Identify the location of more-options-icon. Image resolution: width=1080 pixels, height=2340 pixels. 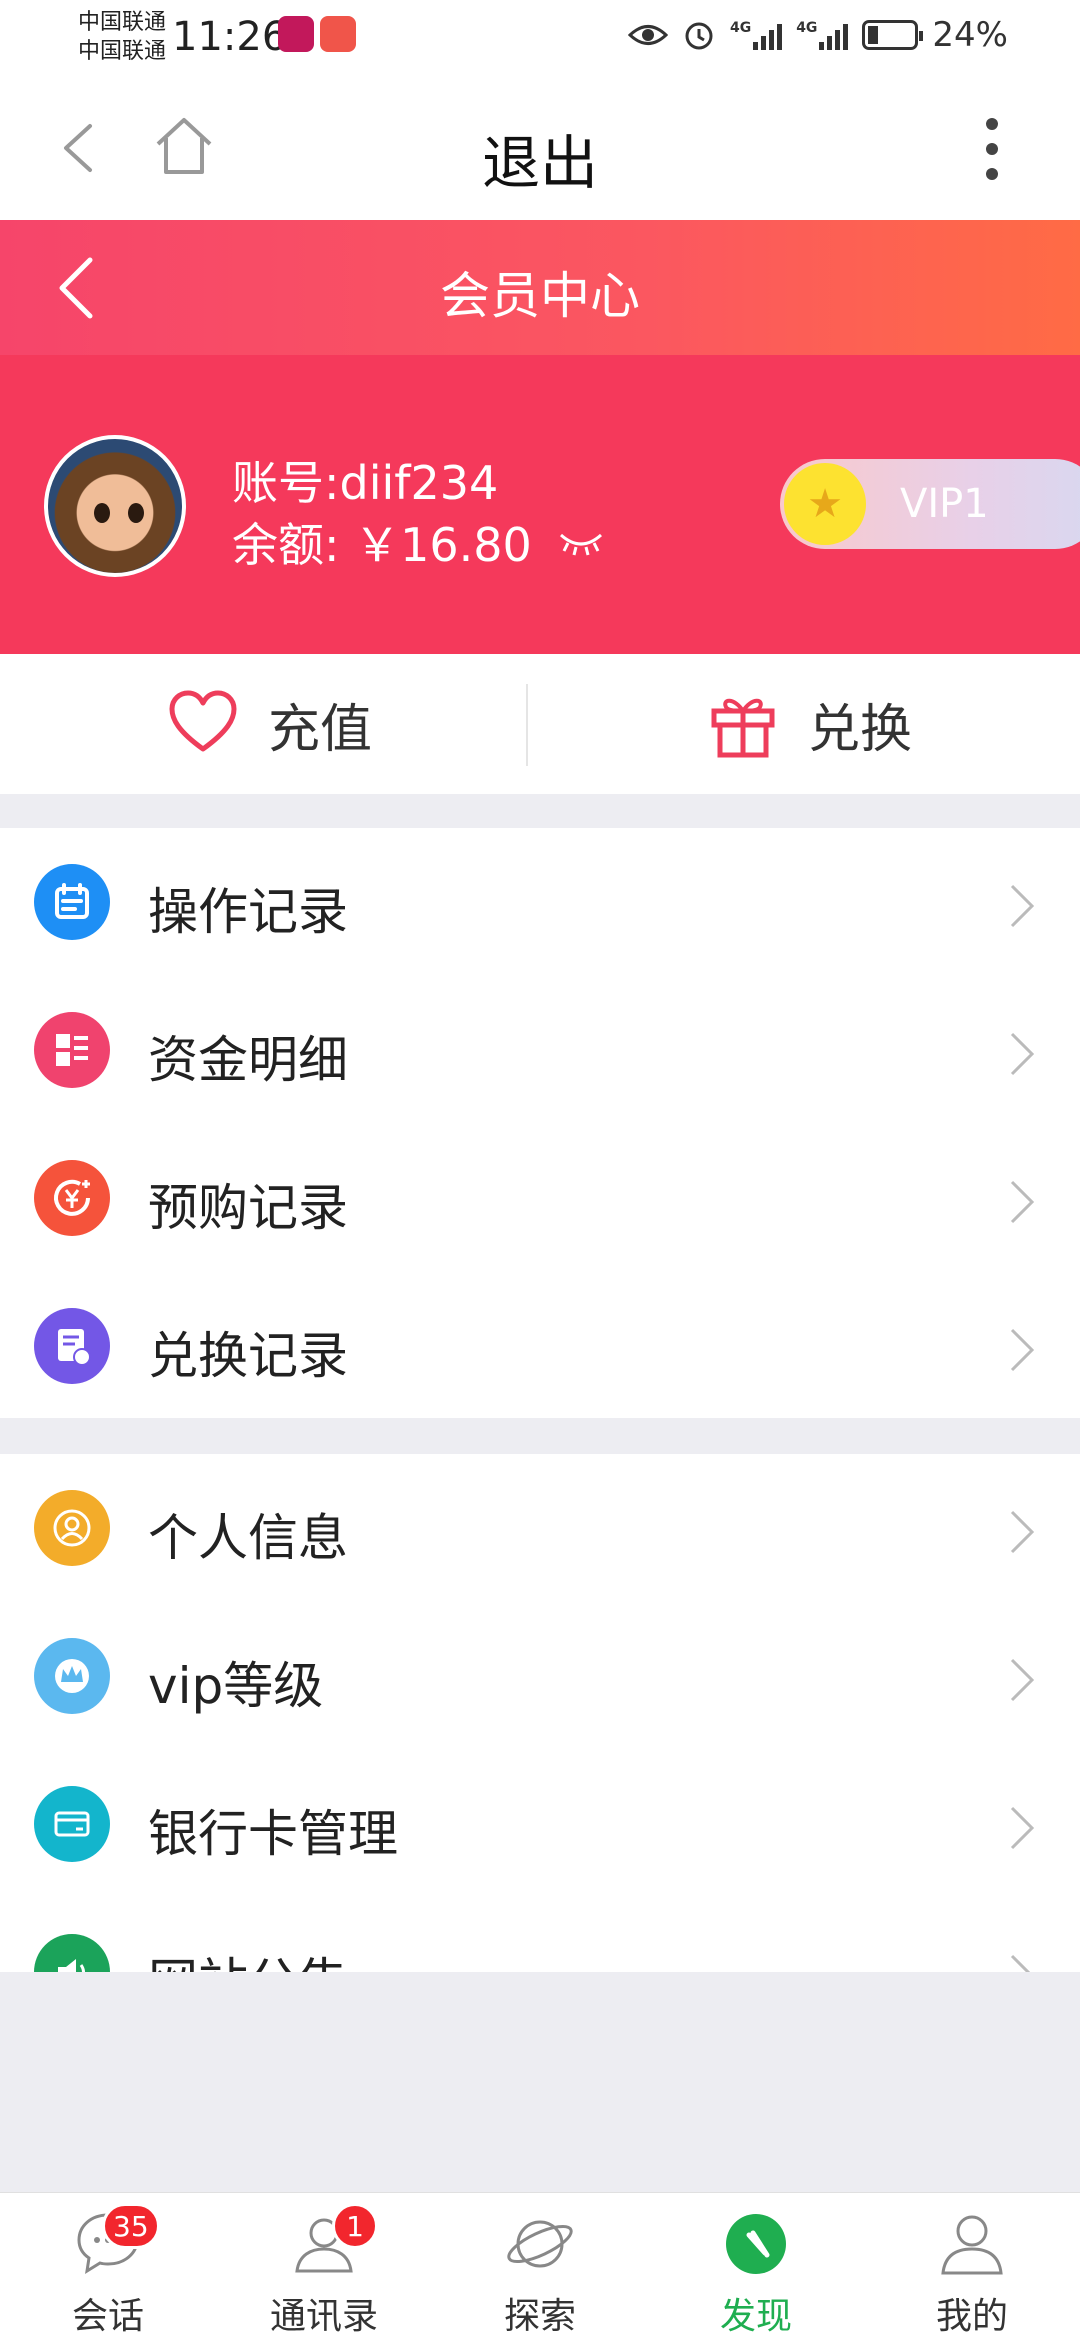
(992, 149).